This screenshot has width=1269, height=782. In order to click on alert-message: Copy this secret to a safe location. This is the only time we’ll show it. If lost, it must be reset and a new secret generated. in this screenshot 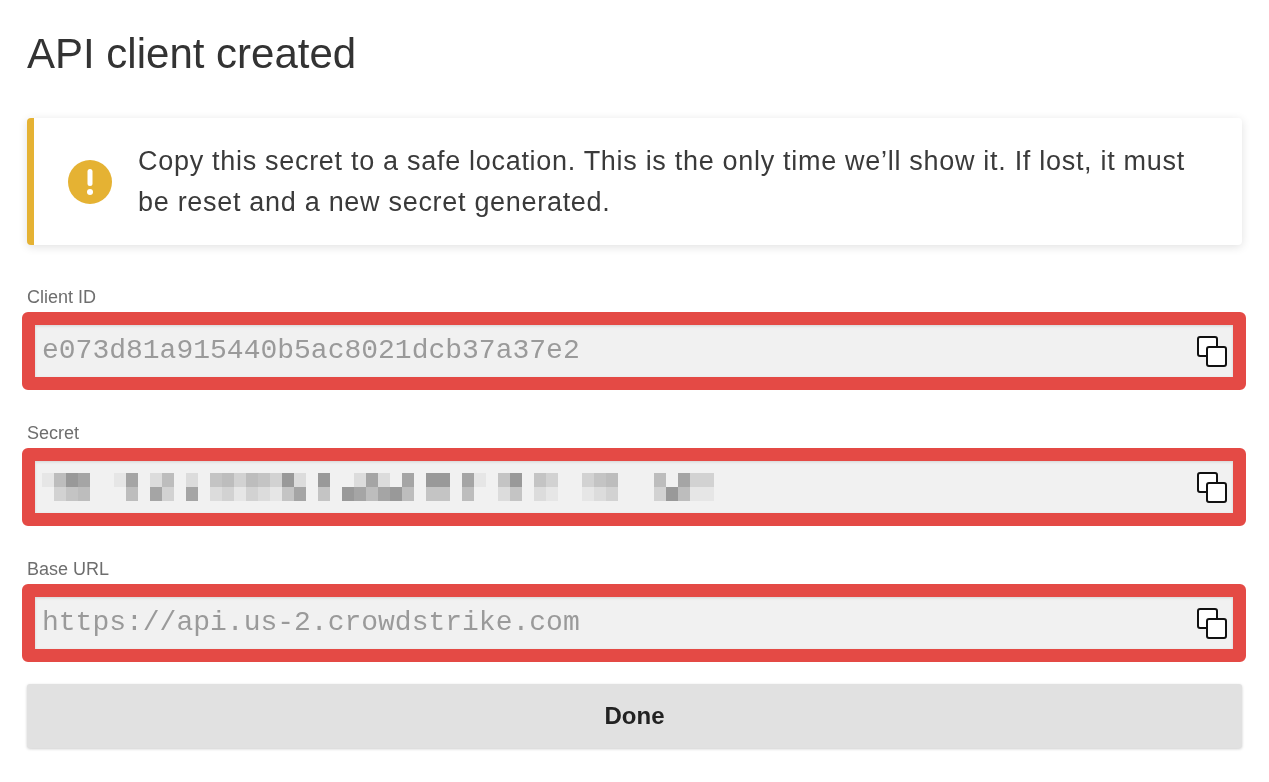, I will do `click(662, 181)`.